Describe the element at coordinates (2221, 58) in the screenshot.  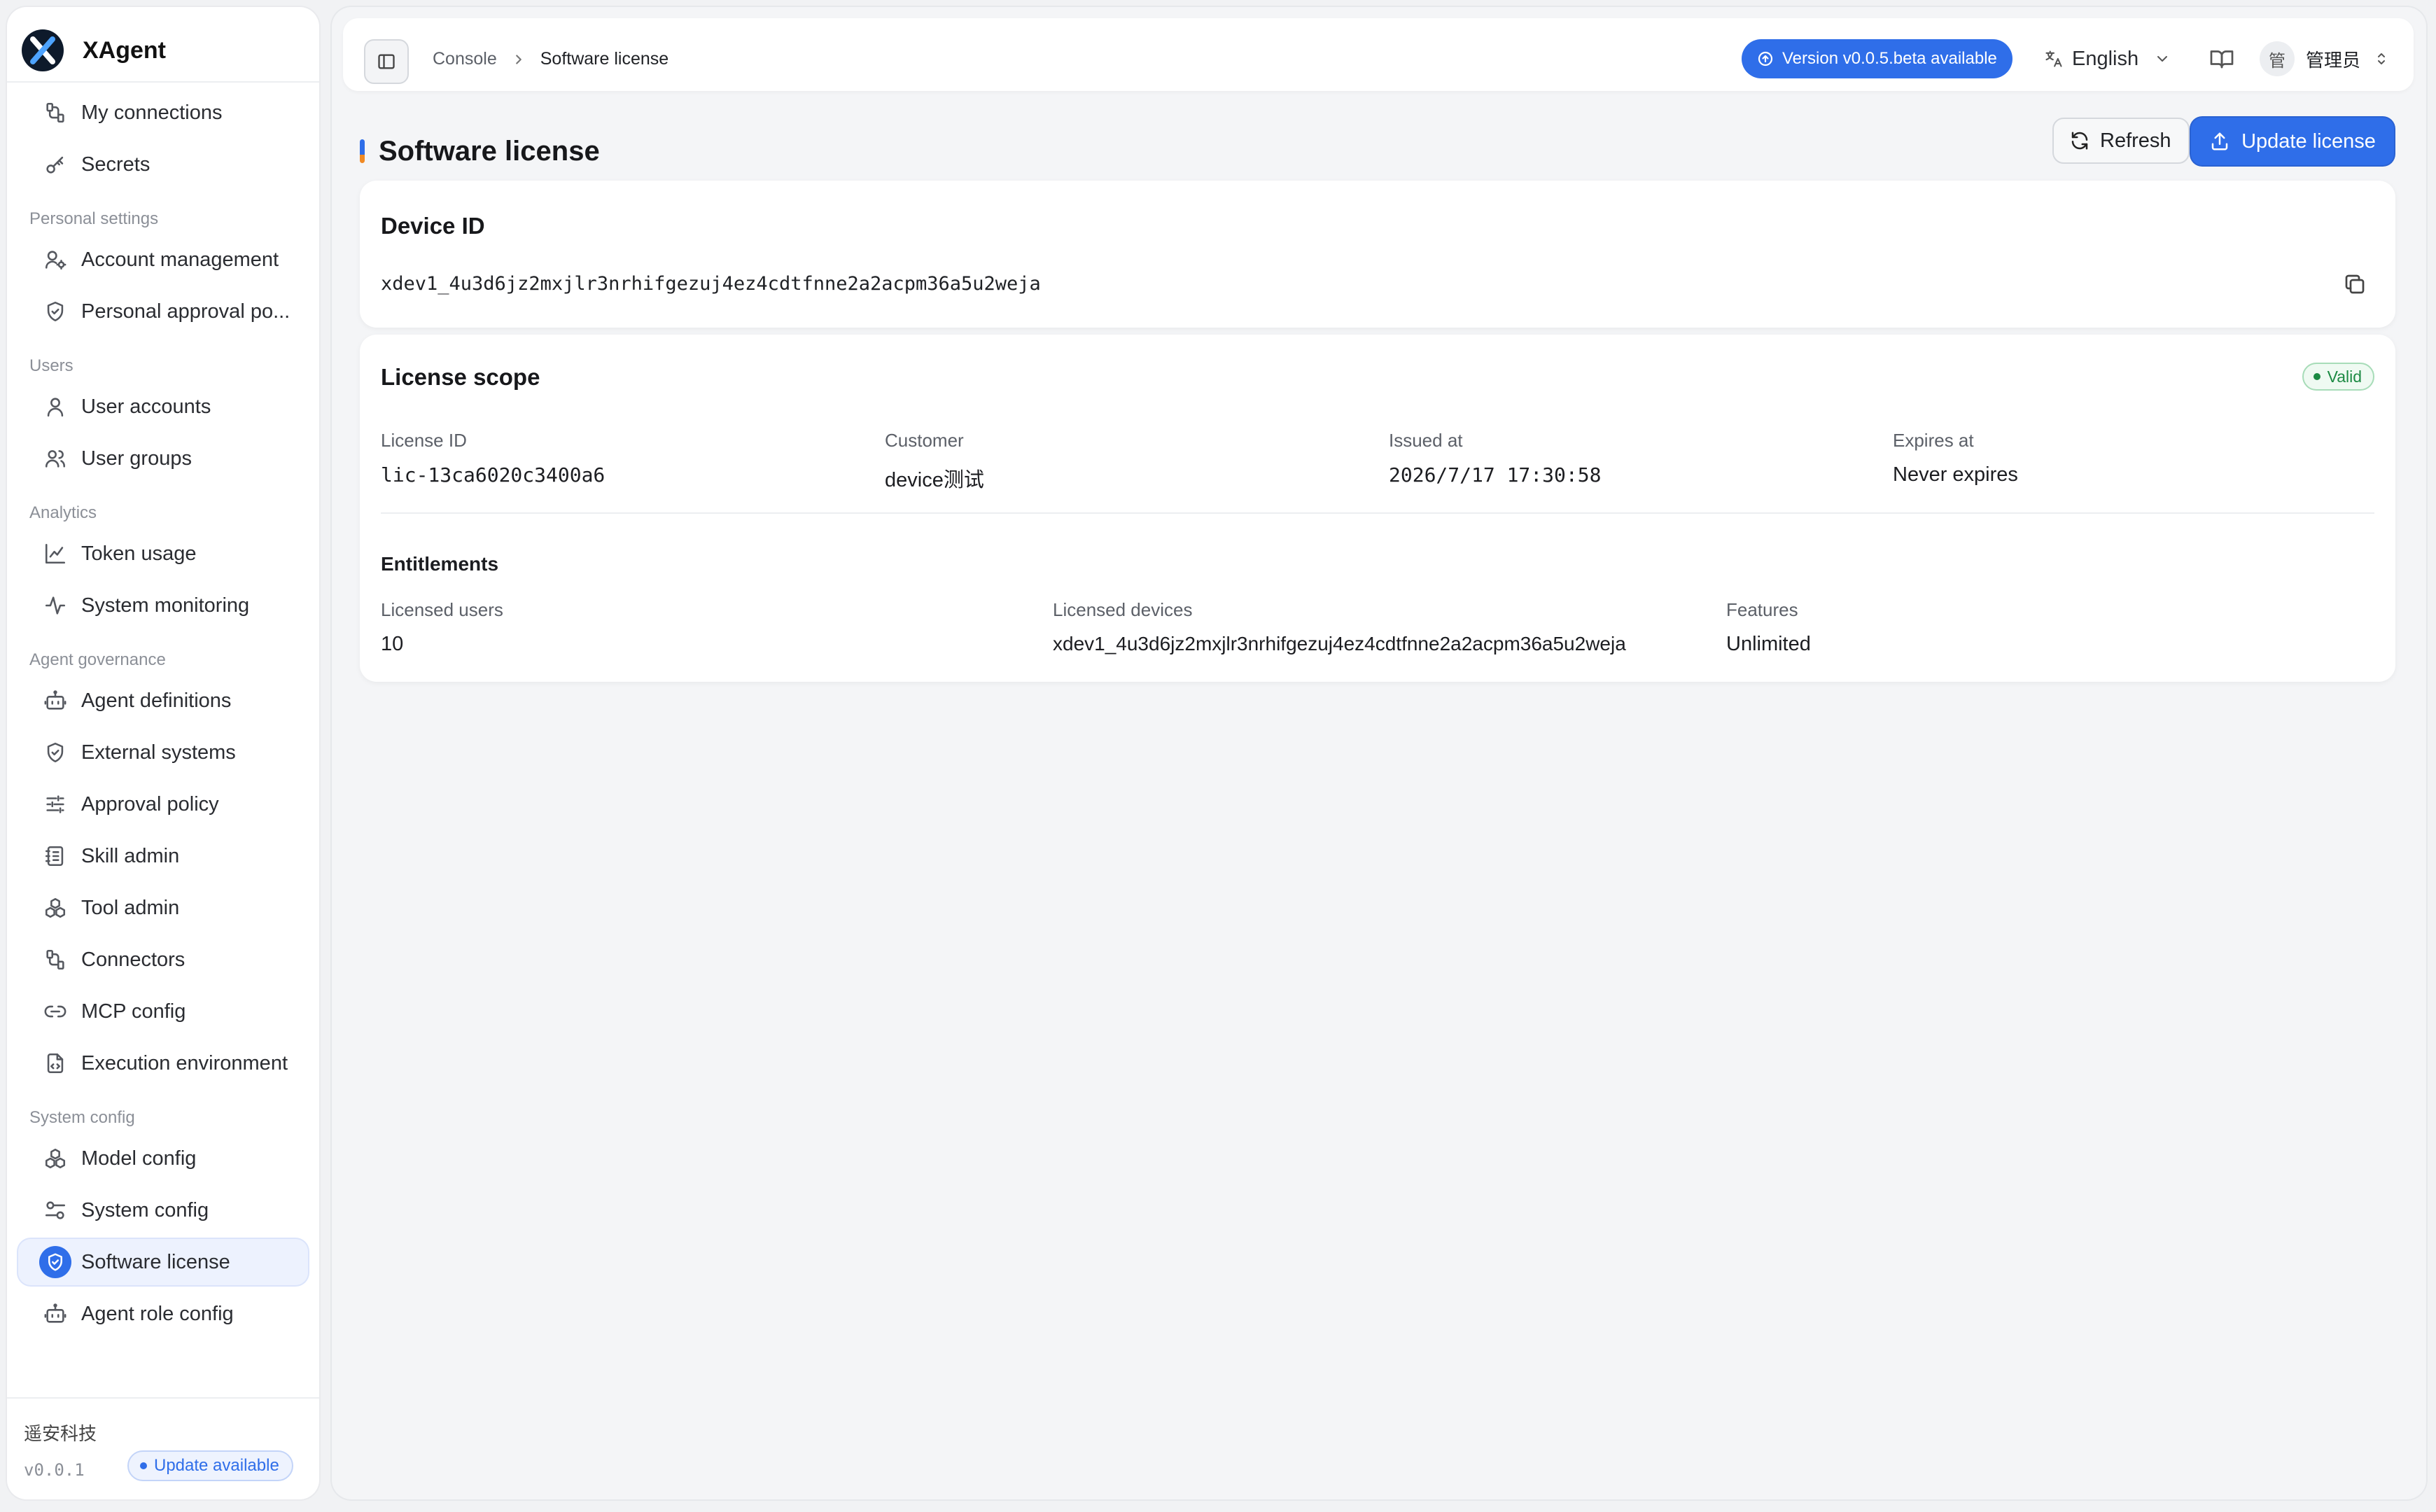
I see `docs-book-icon` at that location.